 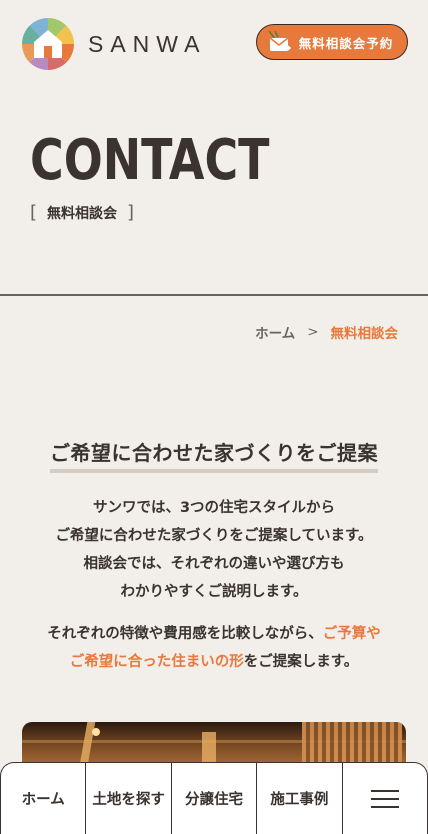 I want to click on nav-home: ホーム, so click(x=44, y=798).